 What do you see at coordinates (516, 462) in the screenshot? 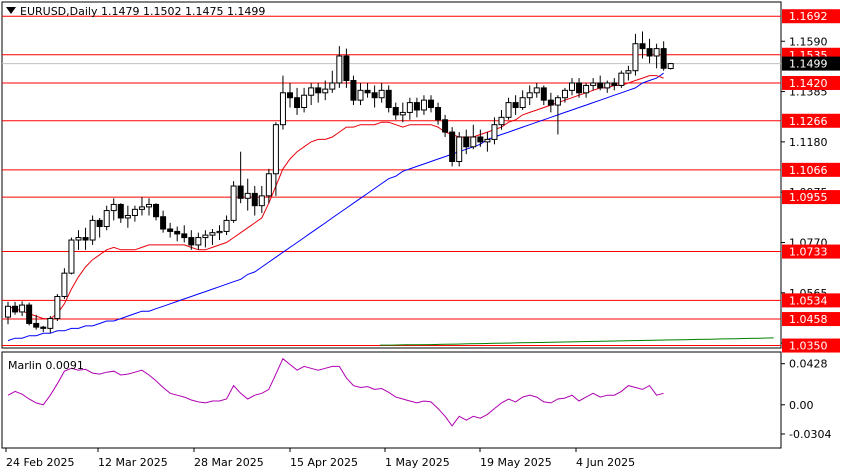
I see `x-tick-label: 19 May 2025` at bounding box center [516, 462].